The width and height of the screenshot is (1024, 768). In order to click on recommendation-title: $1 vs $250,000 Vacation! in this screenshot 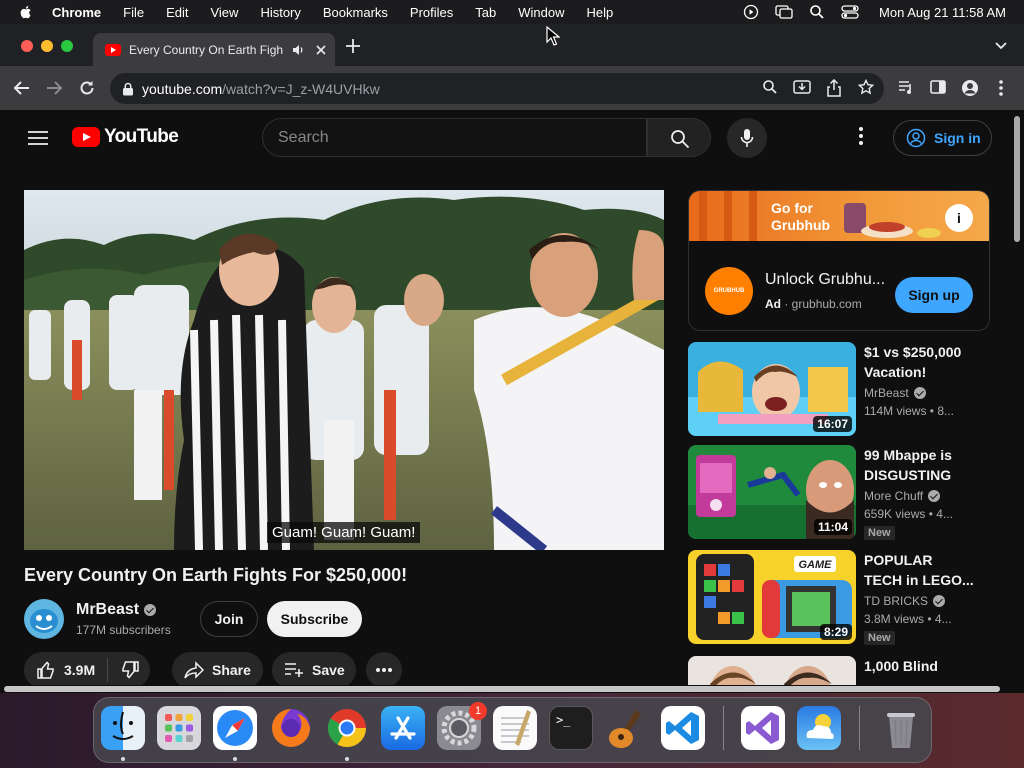, I will do `click(920, 362)`.